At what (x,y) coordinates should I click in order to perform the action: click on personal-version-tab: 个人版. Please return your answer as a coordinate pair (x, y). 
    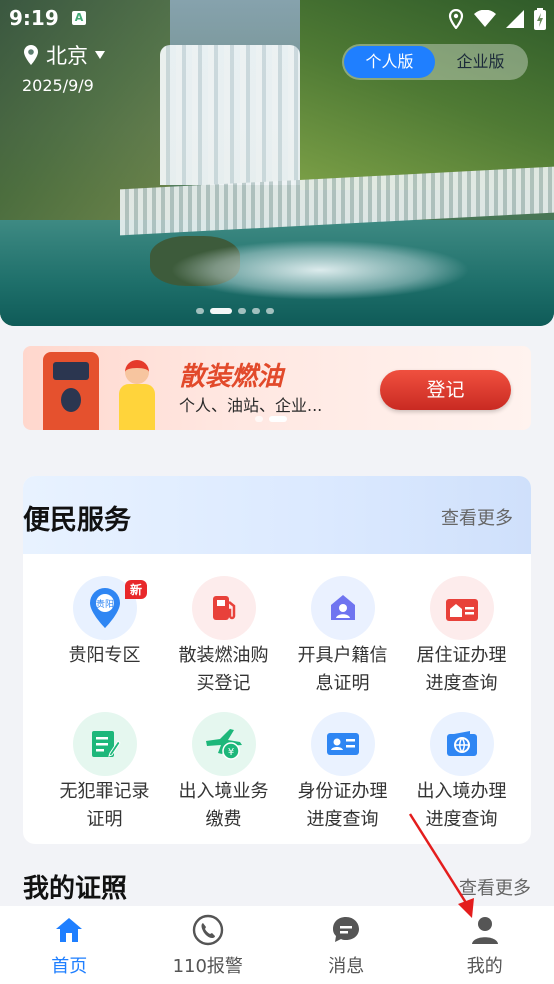
    Looking at the image, I should click on (389, 62).